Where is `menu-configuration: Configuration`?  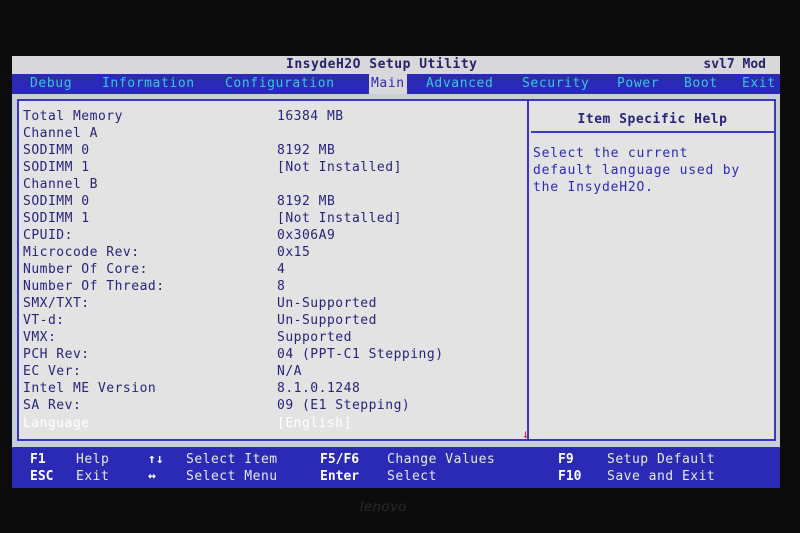 menu-configuration: Configuration is located at coordinates (280, 84).